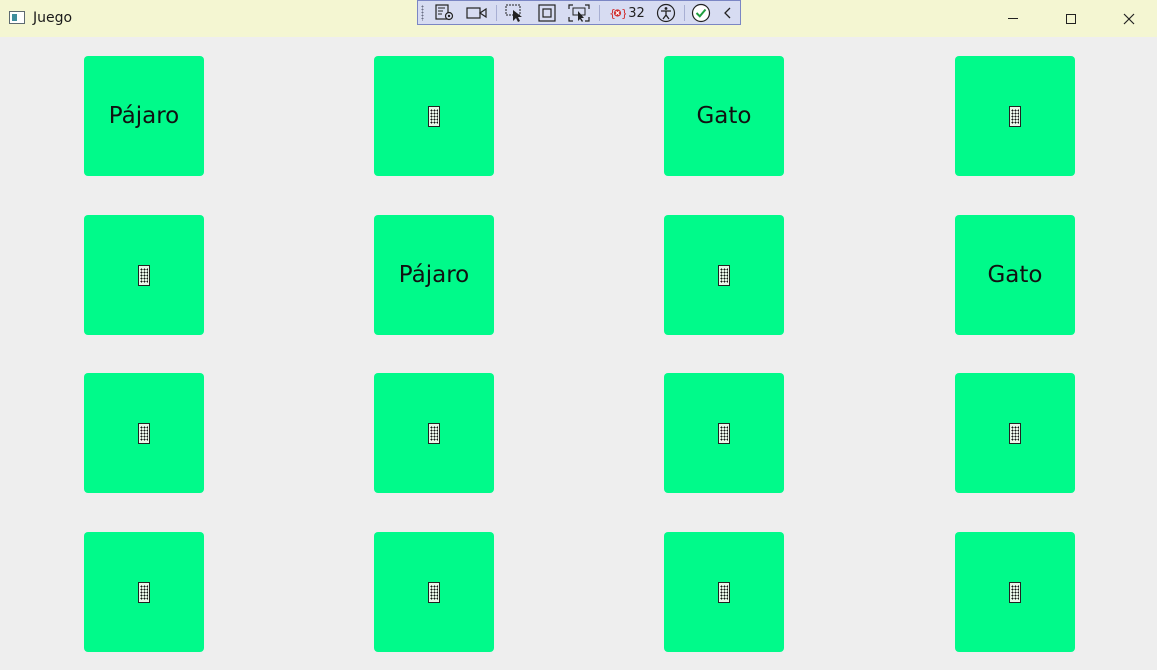  I want to click on collapse-chevron-icon, so click(728, 13).